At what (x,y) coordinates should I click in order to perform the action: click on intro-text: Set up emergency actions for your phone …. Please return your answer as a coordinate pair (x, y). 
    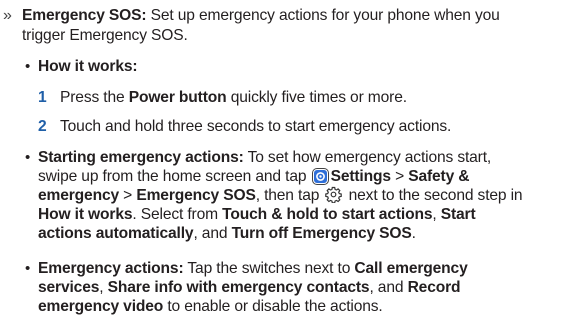
    Looking at the image, I should click on (325, 15).